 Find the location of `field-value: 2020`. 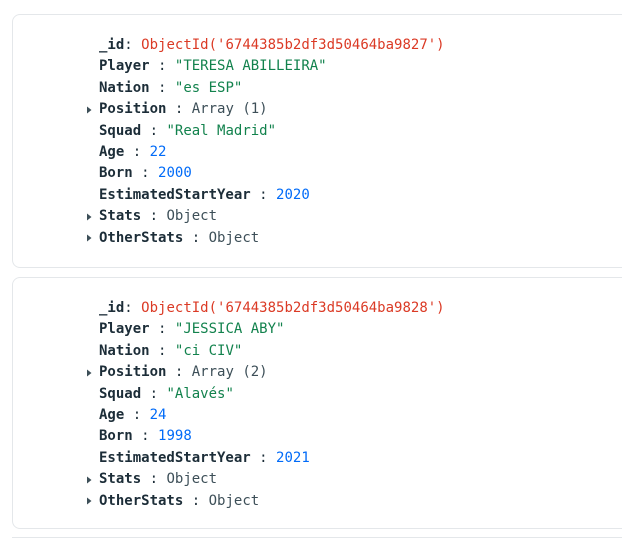

field-value: 2020 is located at coordinates (293, 194).